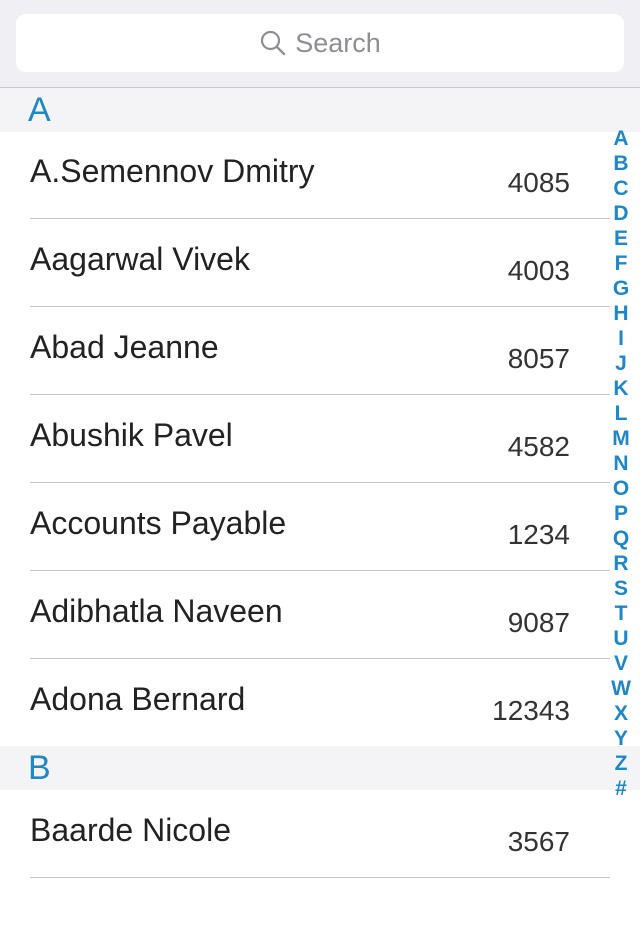  I want to click on search-bar: Search, so click(320, 44).